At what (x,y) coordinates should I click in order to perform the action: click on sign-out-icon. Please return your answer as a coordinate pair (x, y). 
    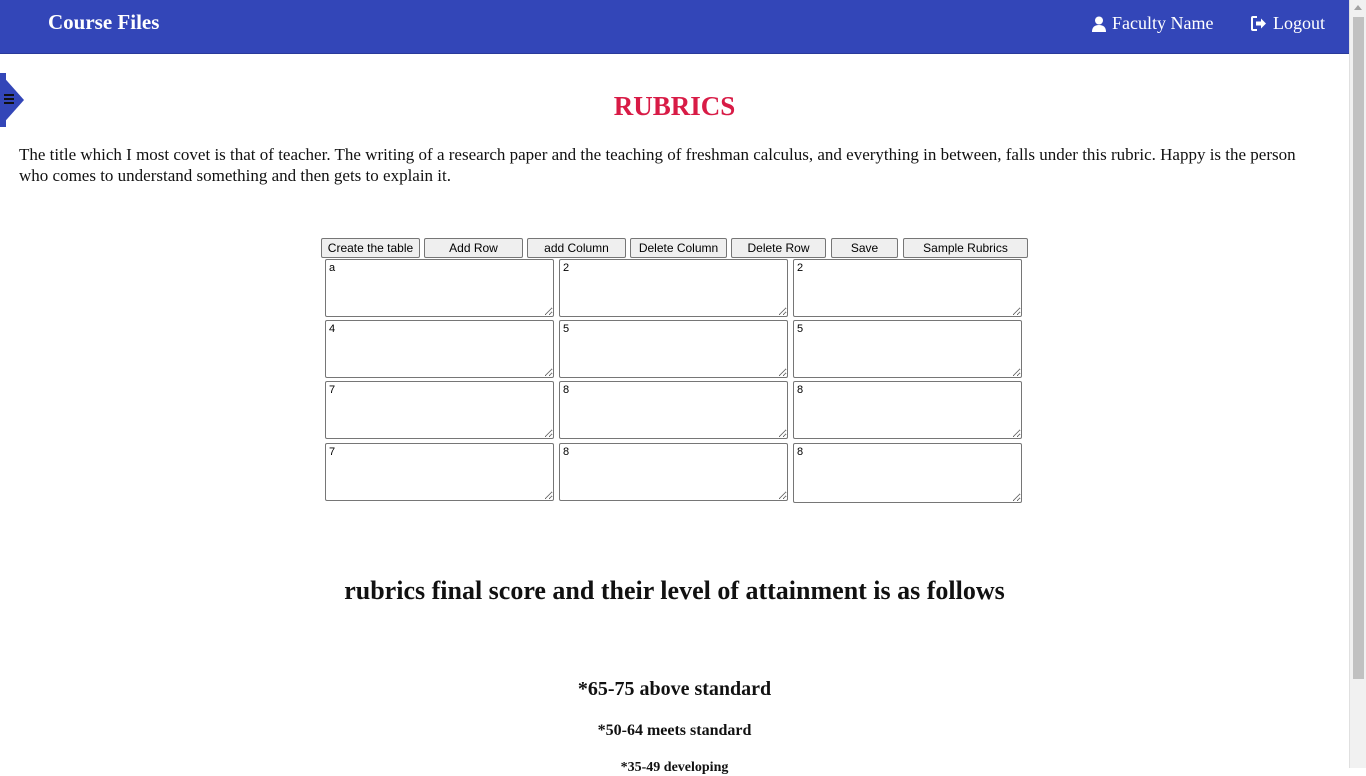
    Looking at the image, I should click on (1258, 23).